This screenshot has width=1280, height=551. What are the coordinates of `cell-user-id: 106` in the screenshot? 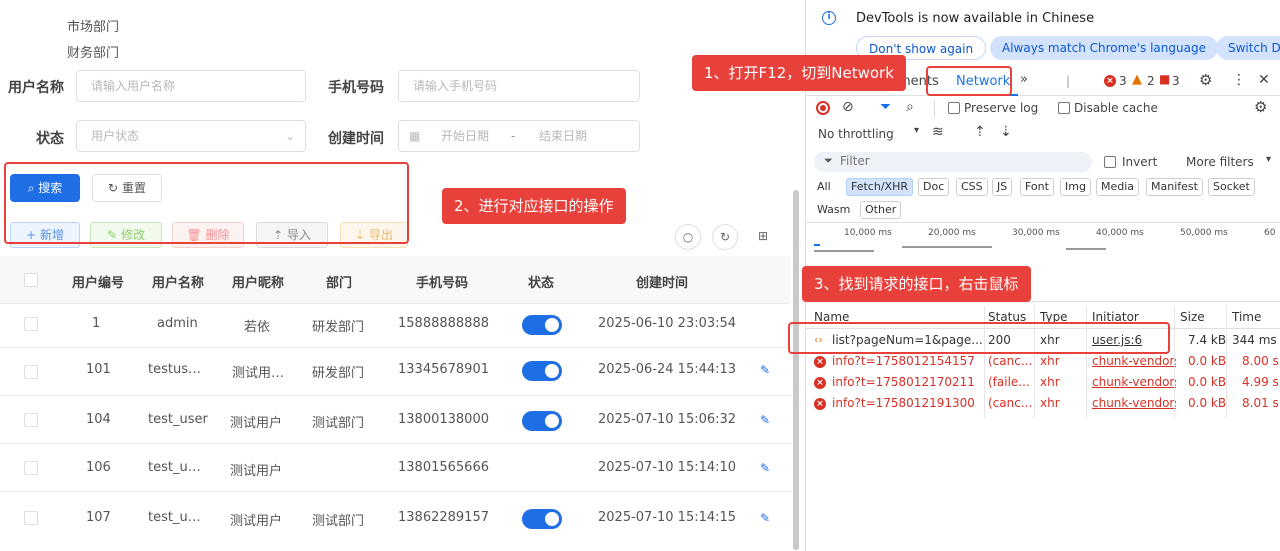 It's located at (98, 467).